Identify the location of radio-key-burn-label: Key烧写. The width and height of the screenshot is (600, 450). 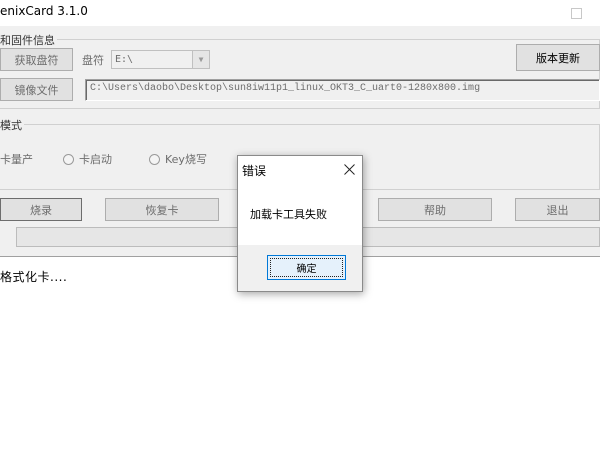
(186, 159).